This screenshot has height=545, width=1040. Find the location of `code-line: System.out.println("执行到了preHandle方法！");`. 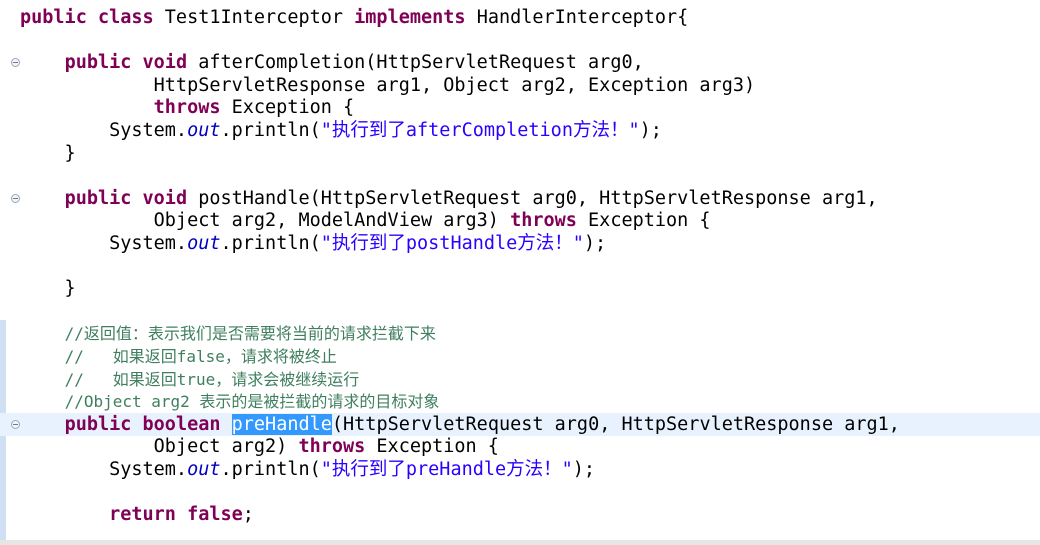

code-line: System.out.println("执行到了preHandle方法！"); is located at coordinates (297, 469).